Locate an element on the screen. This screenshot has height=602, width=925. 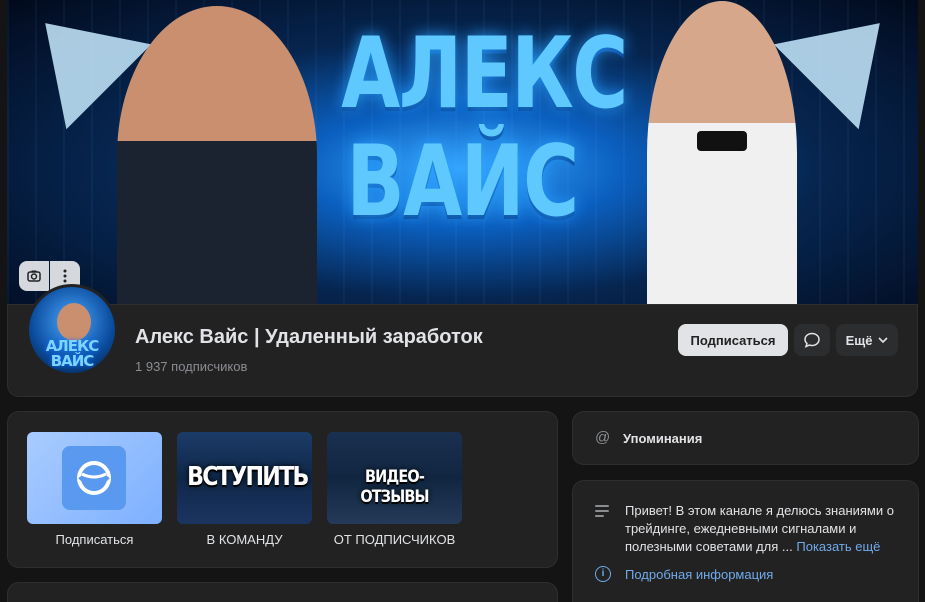
link-label-subscribe: Подписаться is located at coordinates (94, 539).